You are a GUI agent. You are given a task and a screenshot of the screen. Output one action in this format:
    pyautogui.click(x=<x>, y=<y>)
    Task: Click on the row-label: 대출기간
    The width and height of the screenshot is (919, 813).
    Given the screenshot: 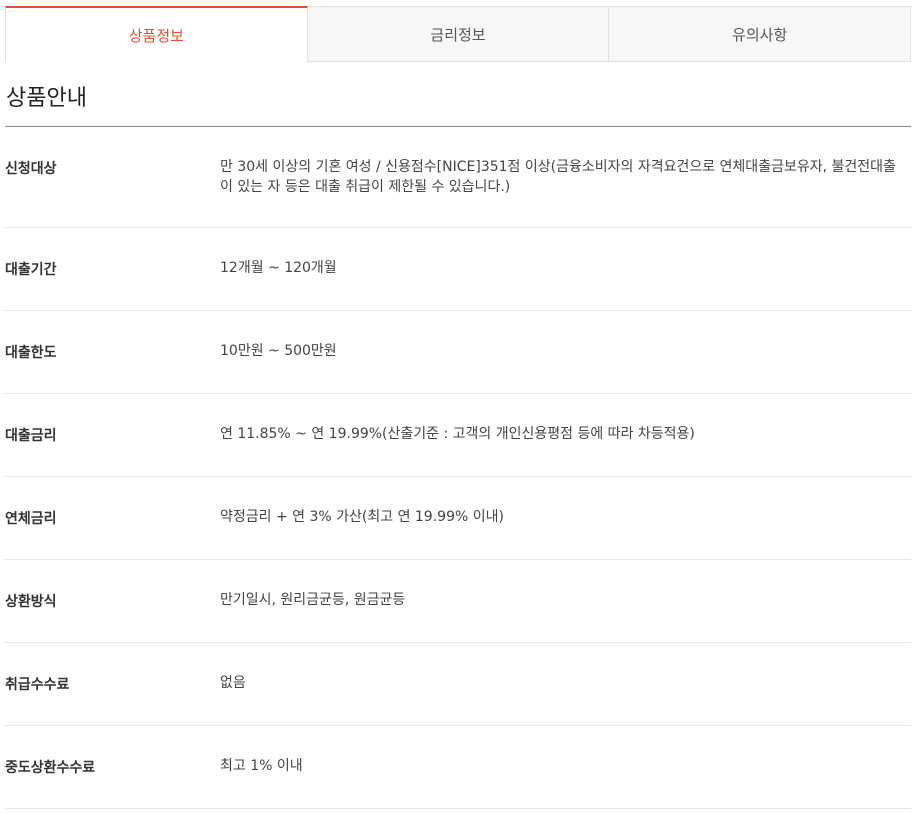 What is the action you would take?
    pyautogui.click(x=31, y=270)
    